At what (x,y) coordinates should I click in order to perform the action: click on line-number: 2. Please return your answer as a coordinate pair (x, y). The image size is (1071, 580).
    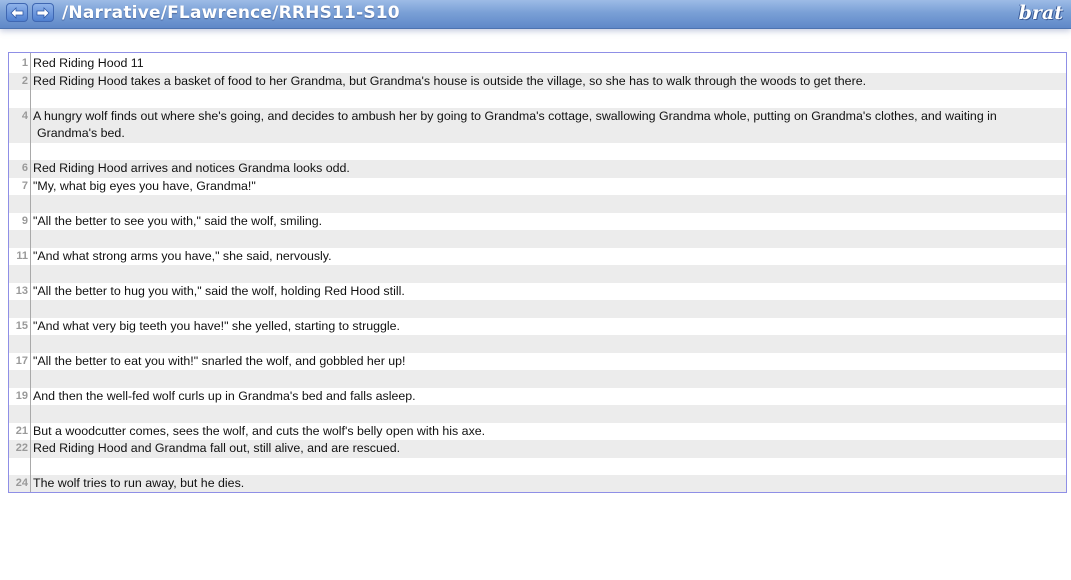
    Looking at the image, I should click on (24, 80).